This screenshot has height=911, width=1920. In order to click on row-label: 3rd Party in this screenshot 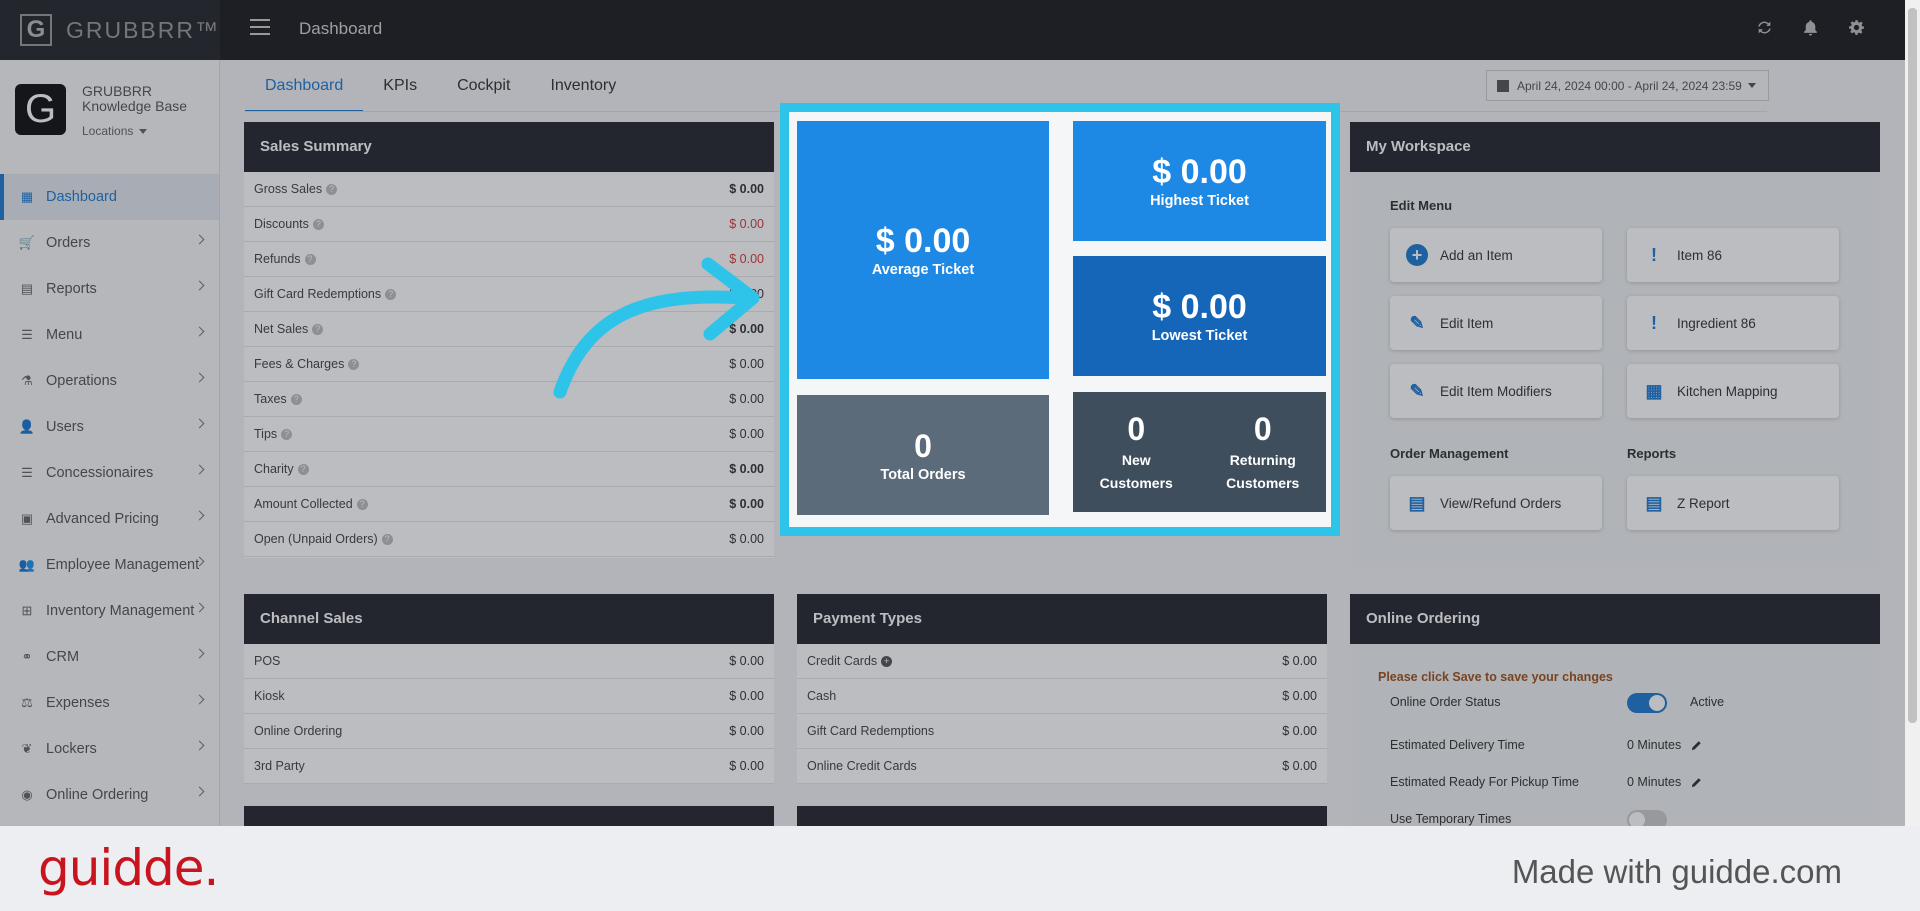, I will do `click(279, 766)`.